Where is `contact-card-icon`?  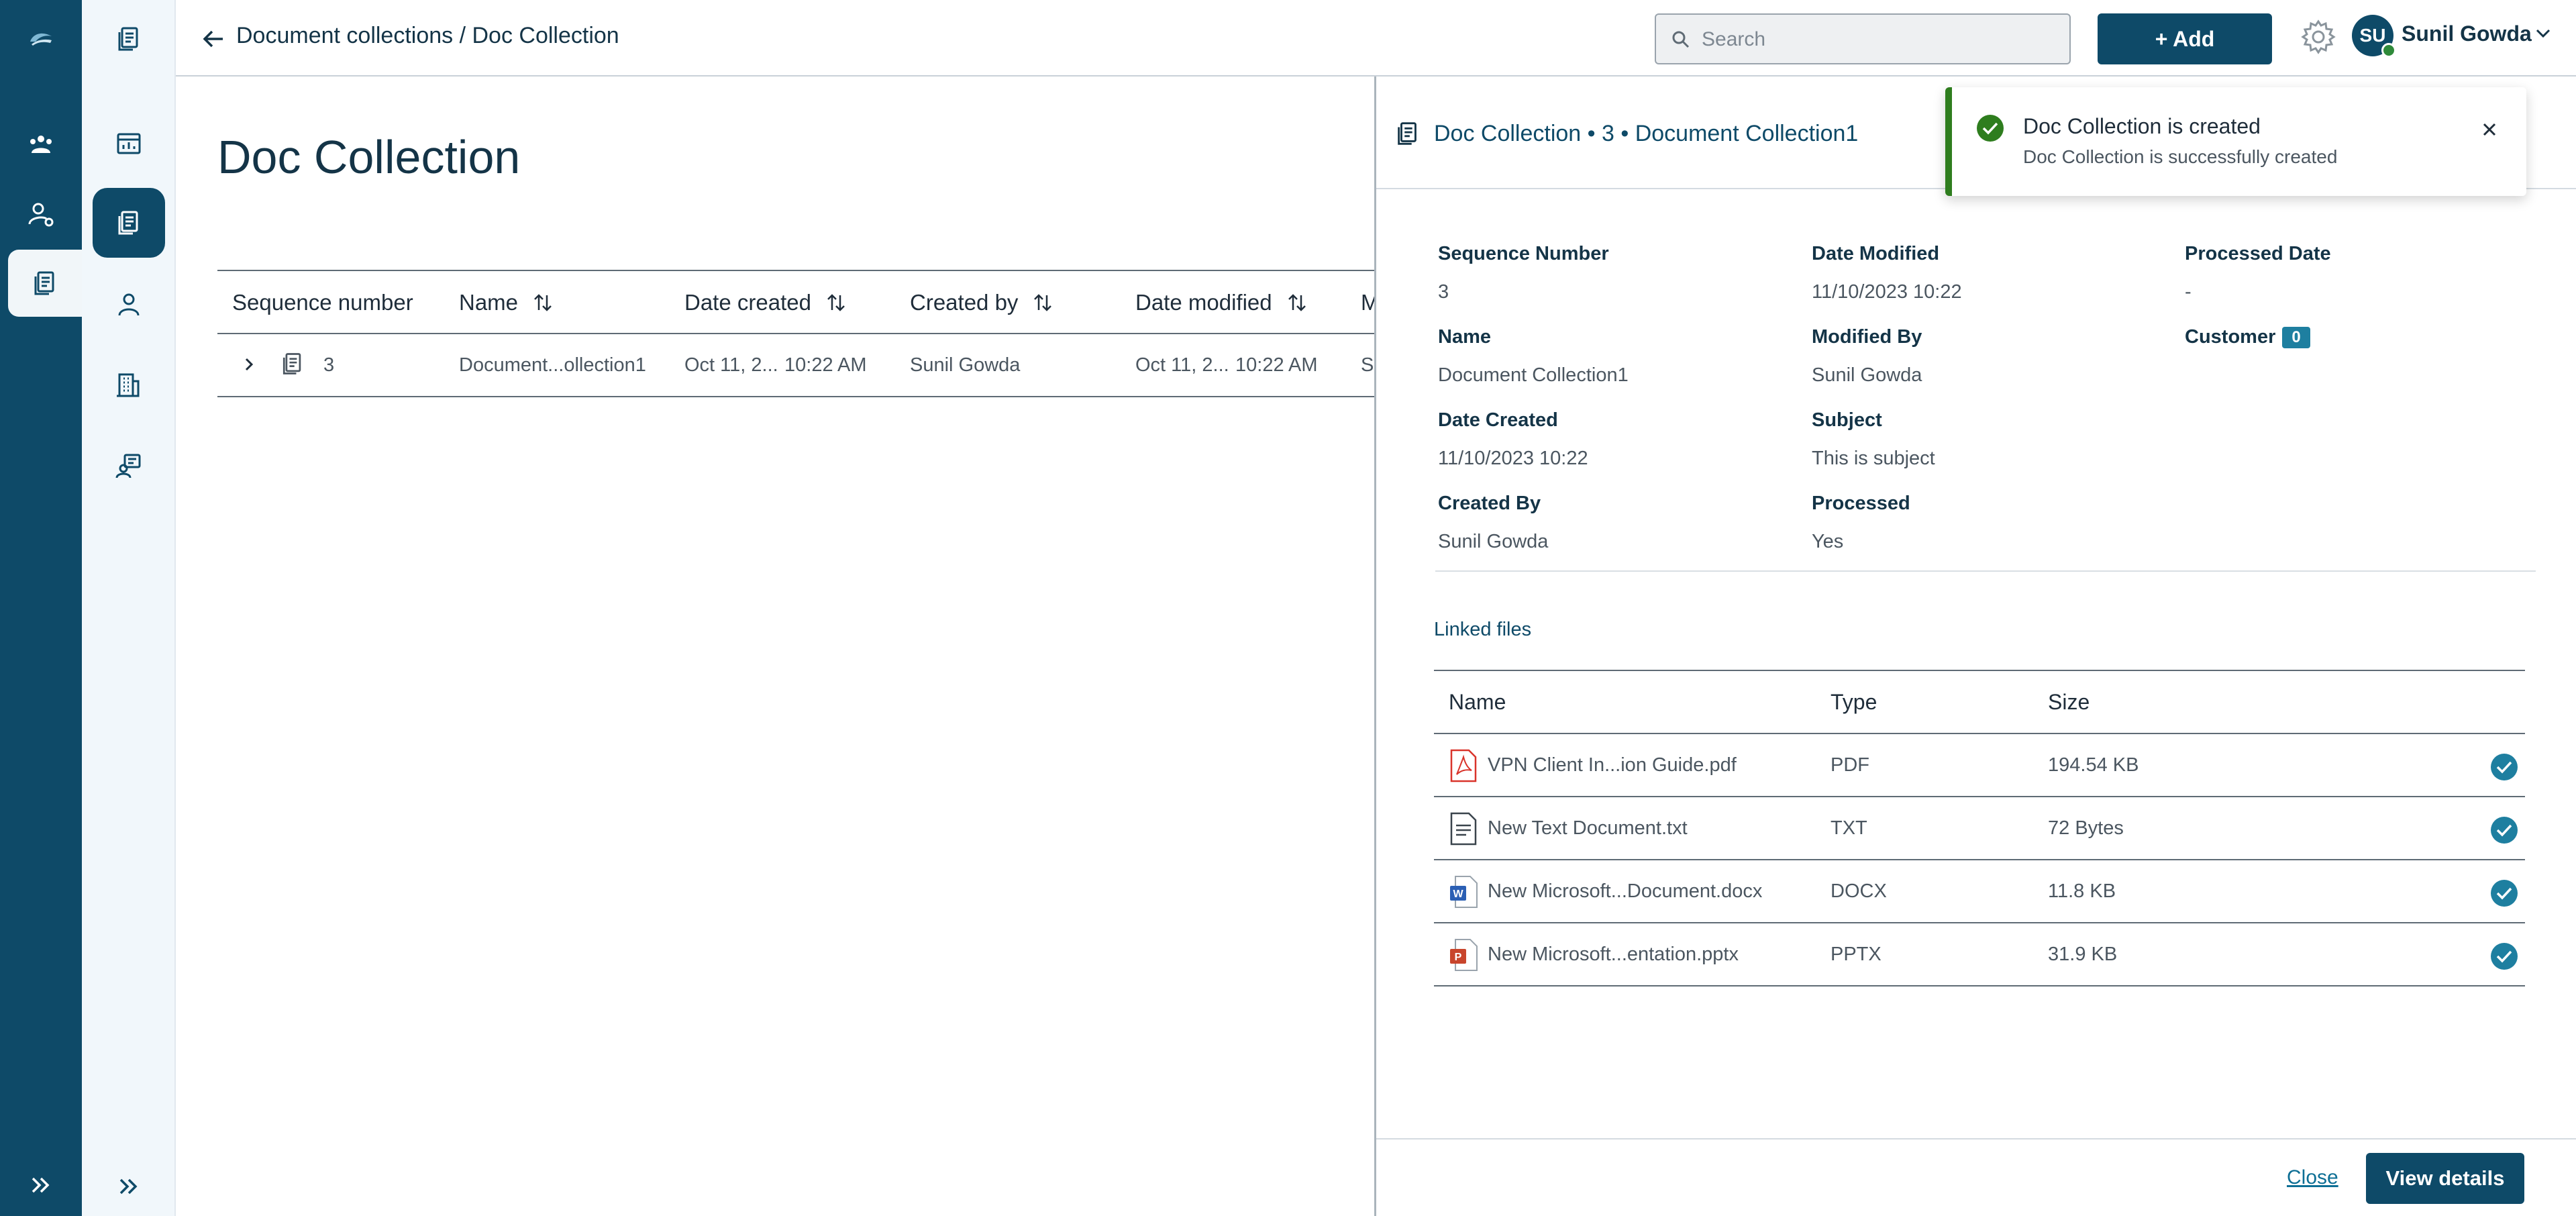 contact-card-icon is located at coordinates (128, 466).